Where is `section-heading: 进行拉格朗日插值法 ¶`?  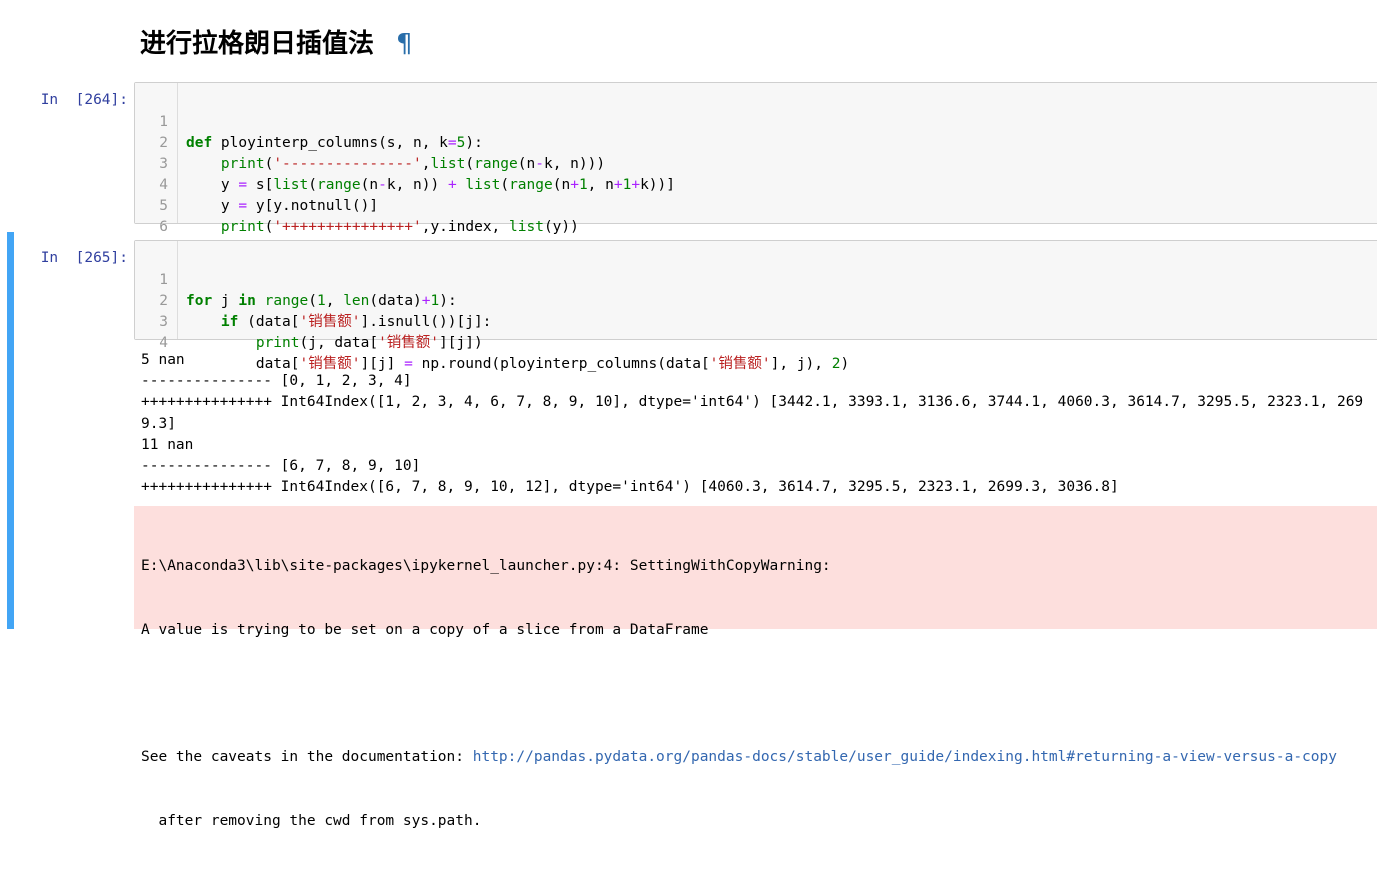
section-heading: 进行拉格朗日插值法 ¶ is located at coordinates (276, 44).